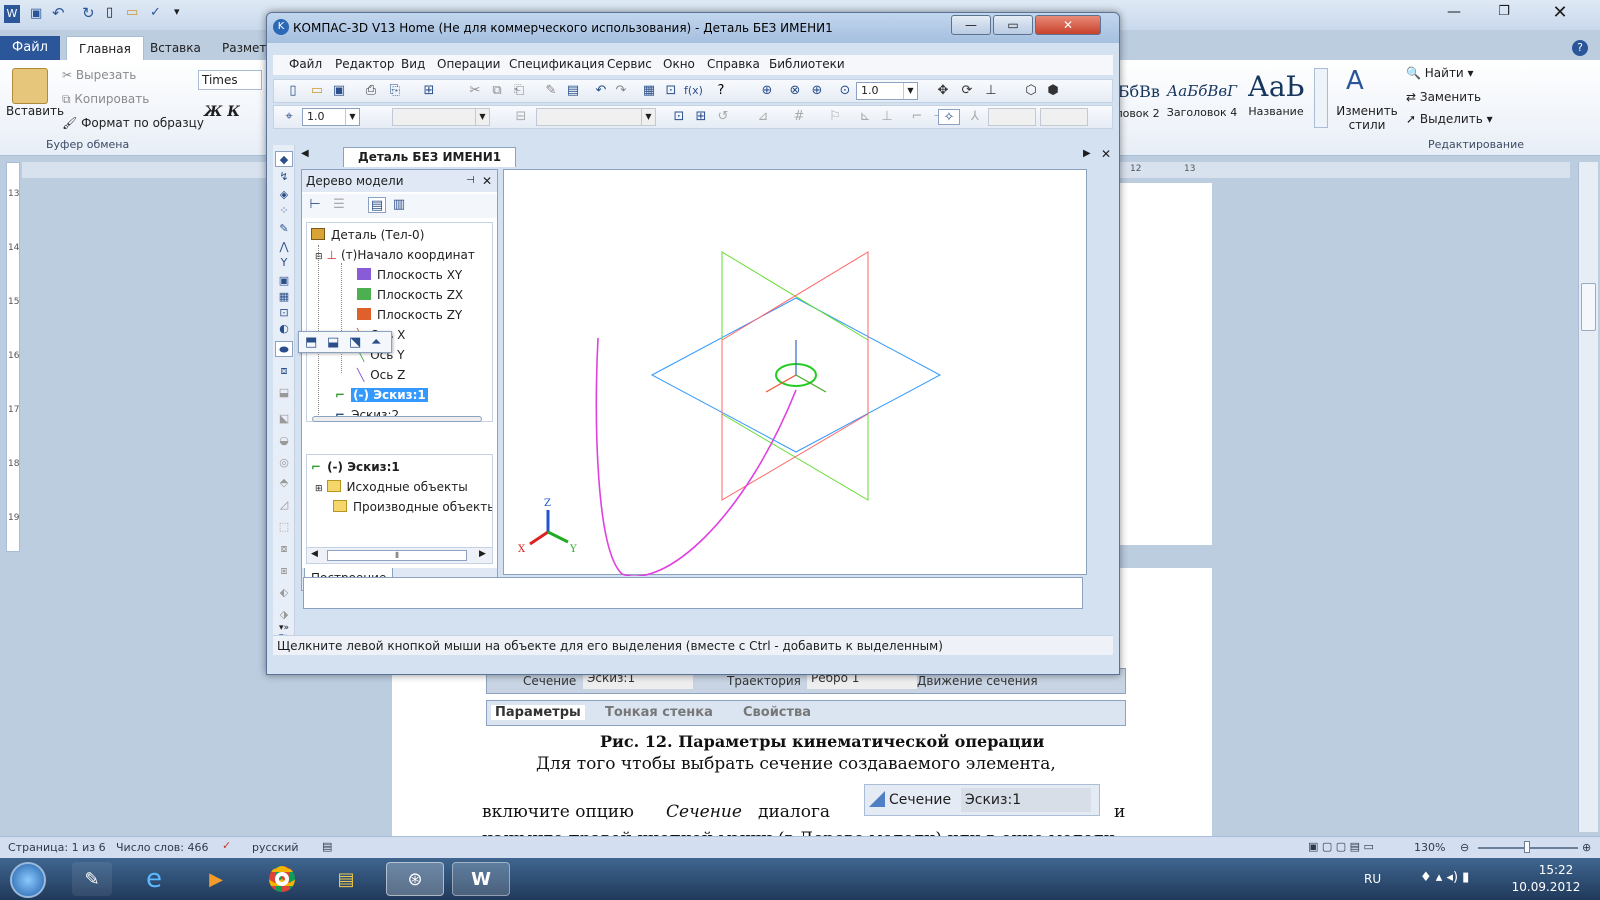  I want to click on y-coord-field, so click(1064, 117).